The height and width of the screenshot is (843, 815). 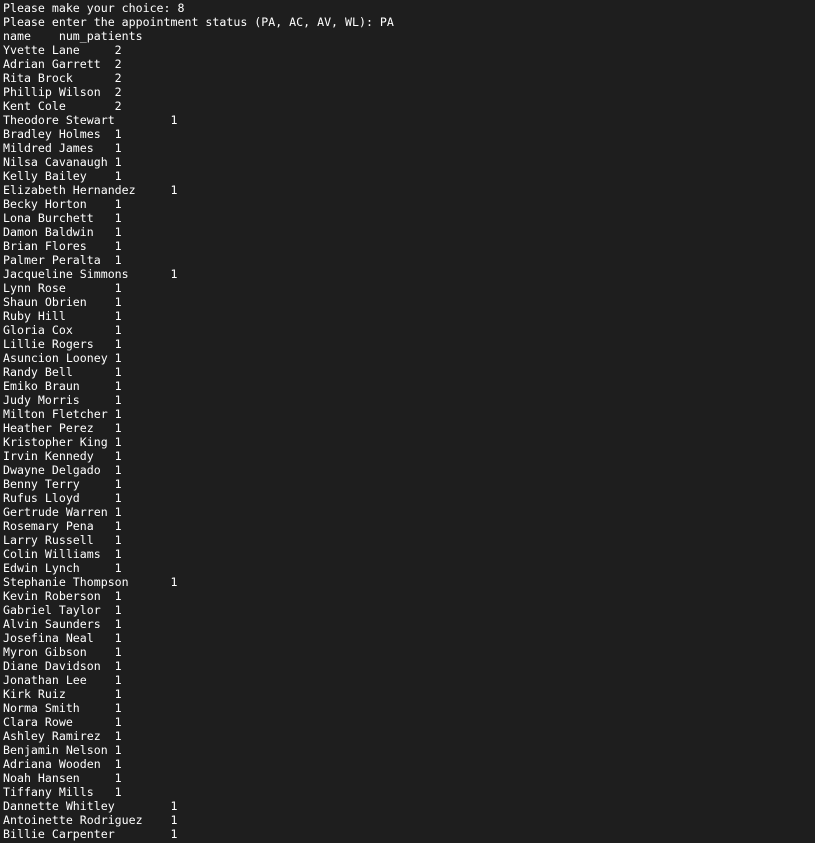 What do you see at coordinates (62, 680) in the screenshot?
I see `terminal-line: Jonathan Lee 1` at bounding box center [62, 680].